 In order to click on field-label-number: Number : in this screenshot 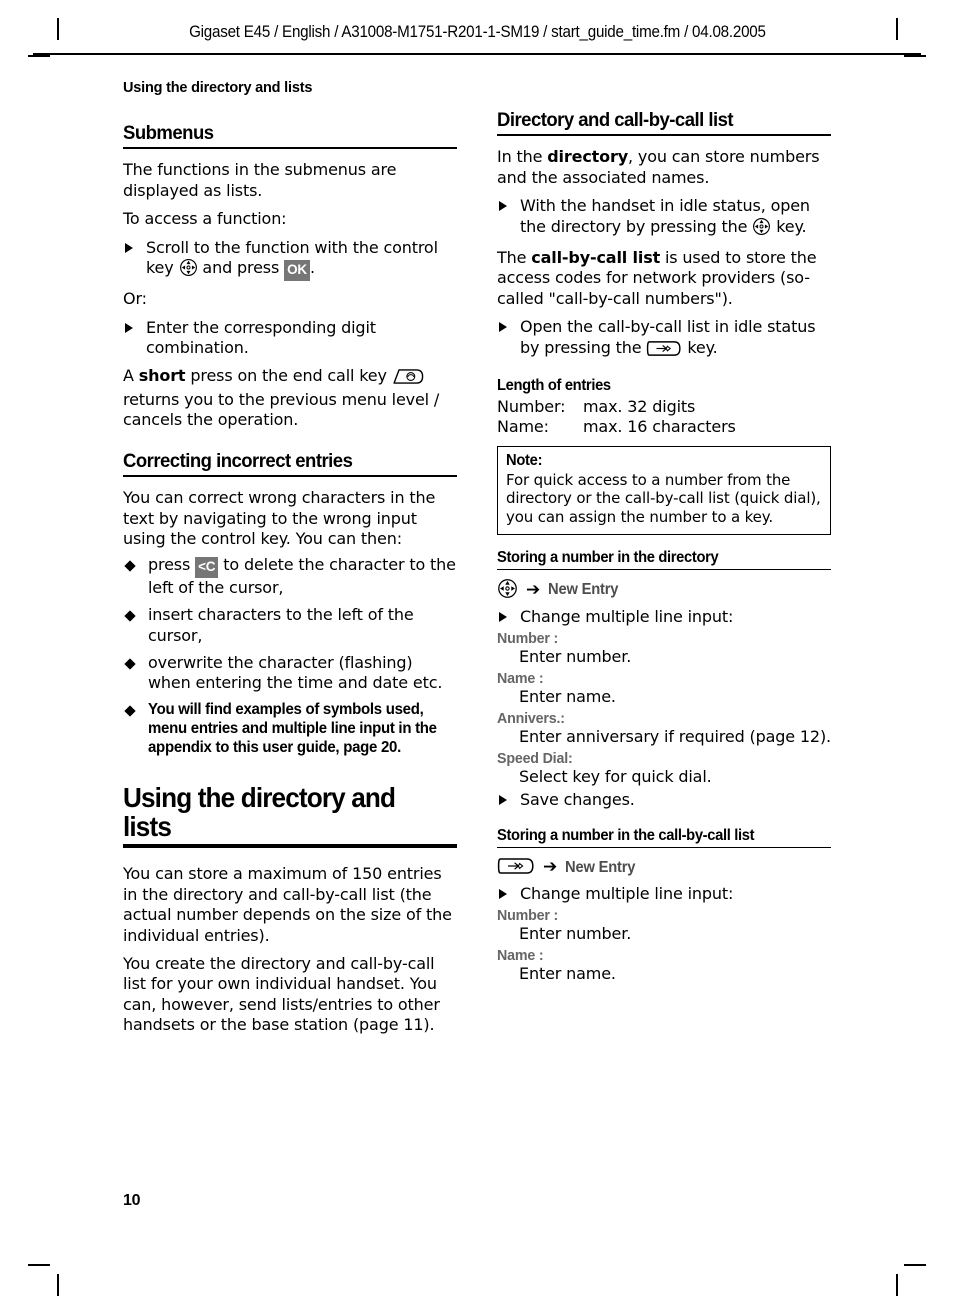, I will do `click(528, 639)`.